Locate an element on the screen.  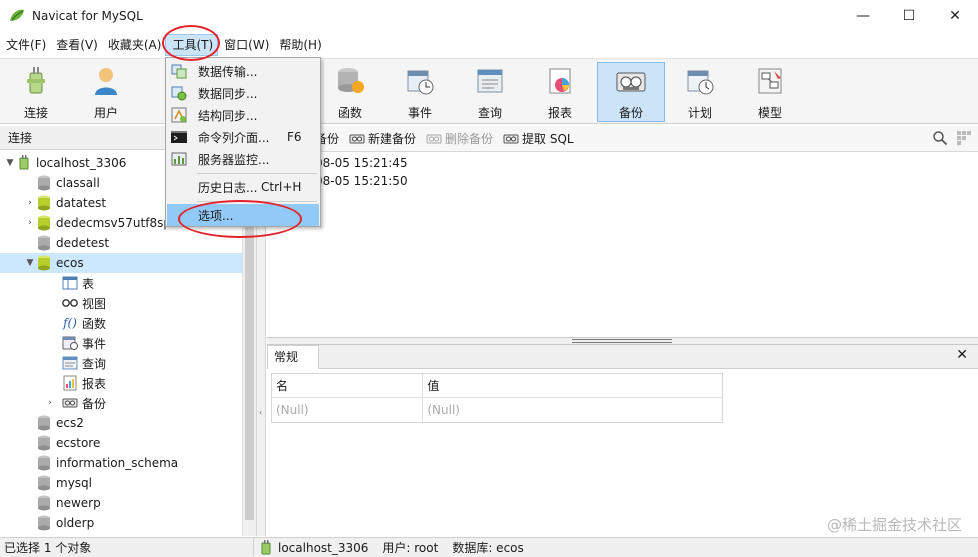
tree-db-ecos: ▼ ecos is located at coordinates (121, 263).